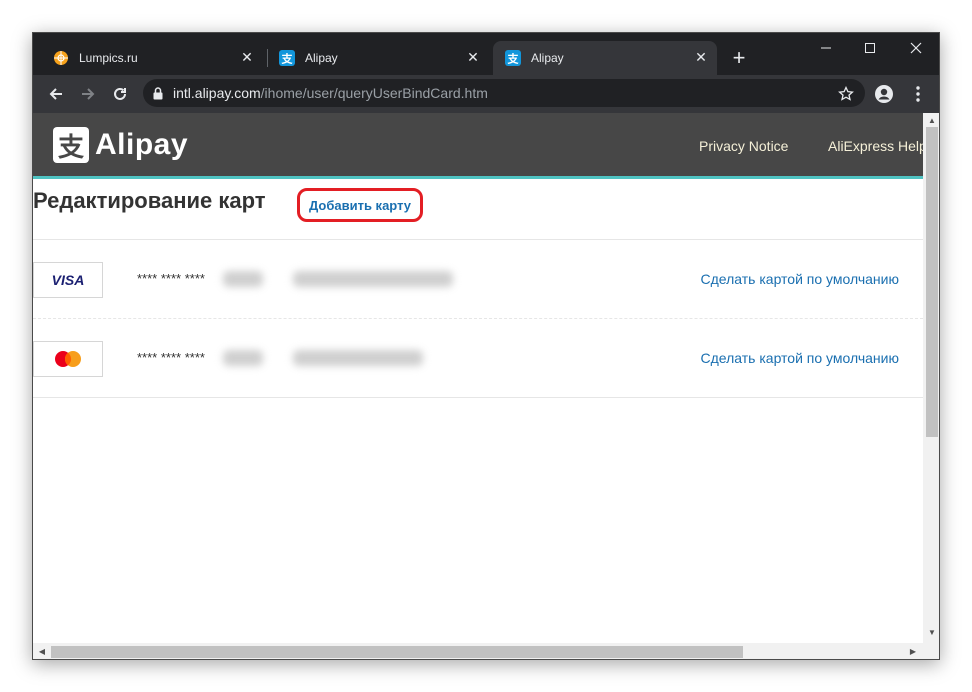 The width and height of the screenshot is (972, 692). I want to click on page-title: Редактирование карт, so click(149, 200).